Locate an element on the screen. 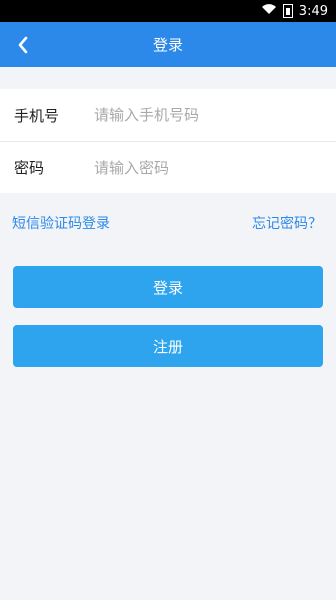  phone-row: 手机号 is located at coordinates (168, 115).